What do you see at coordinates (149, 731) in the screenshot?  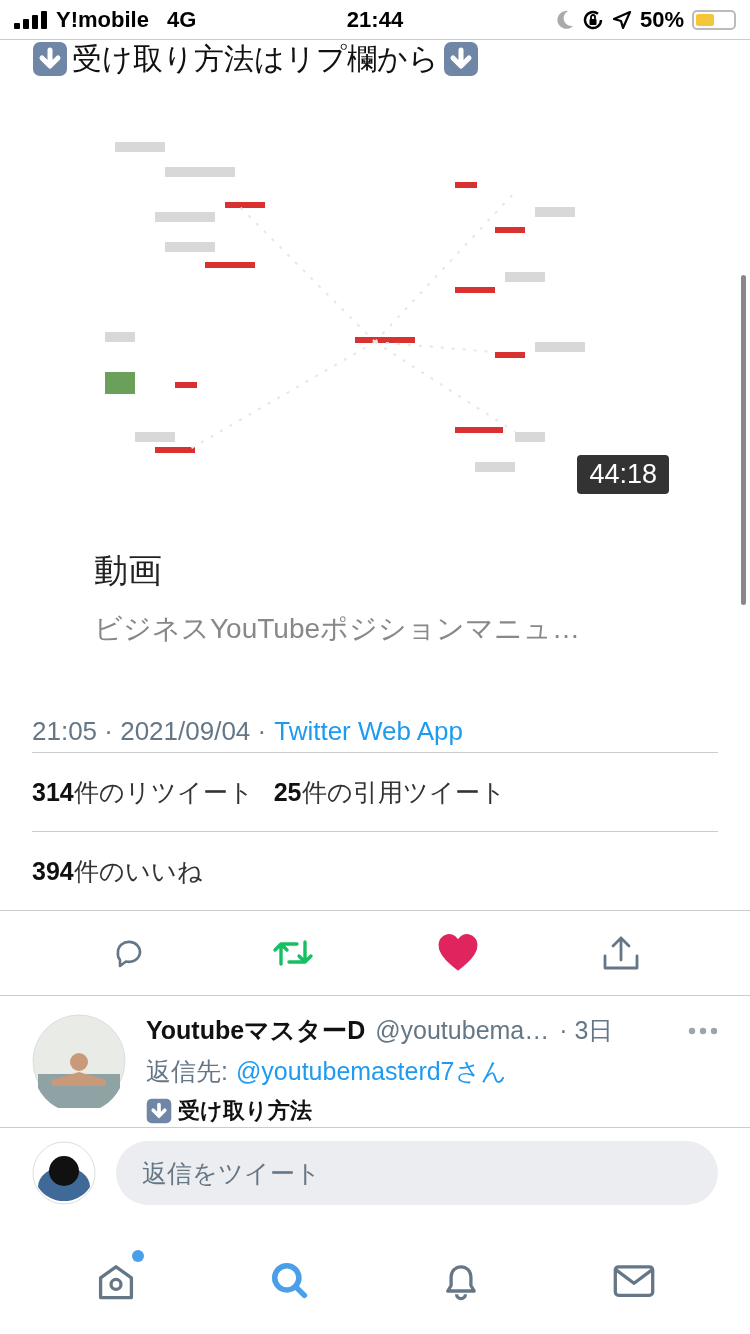 I see `tweet-timestamp: 21:05 · 2021/09/04 ·` at bounding box center [149, 731].